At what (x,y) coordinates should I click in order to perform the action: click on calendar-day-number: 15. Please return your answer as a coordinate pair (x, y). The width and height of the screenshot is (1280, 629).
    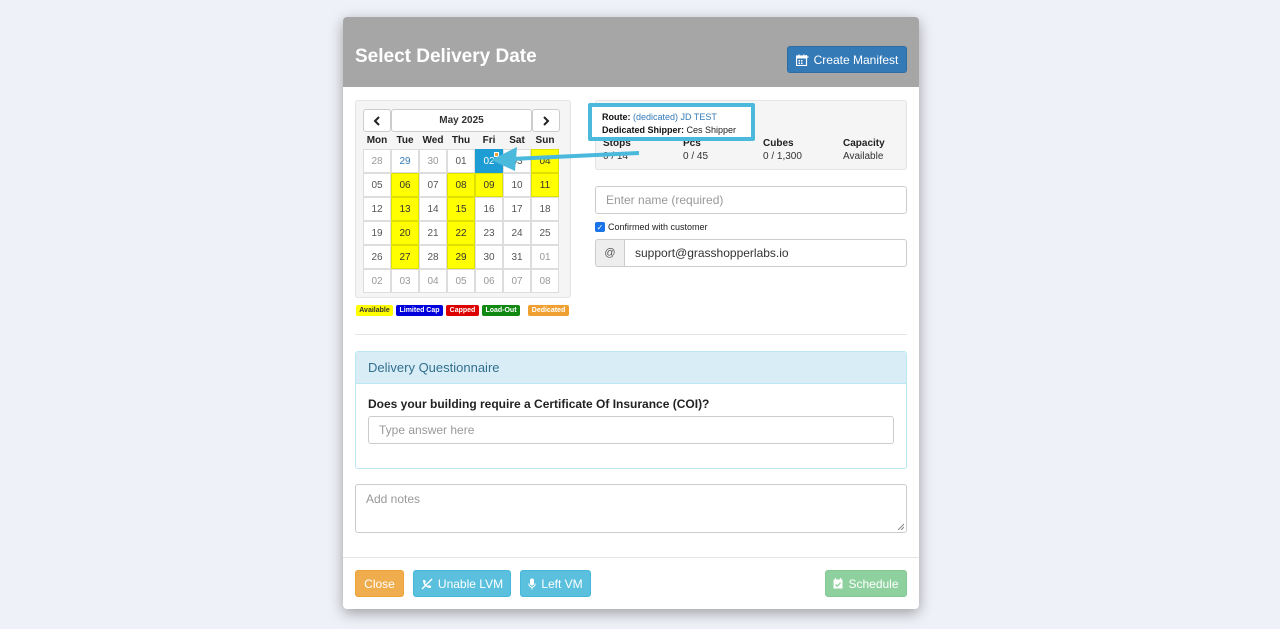
    Looking at the image, I should click on (461, 209).